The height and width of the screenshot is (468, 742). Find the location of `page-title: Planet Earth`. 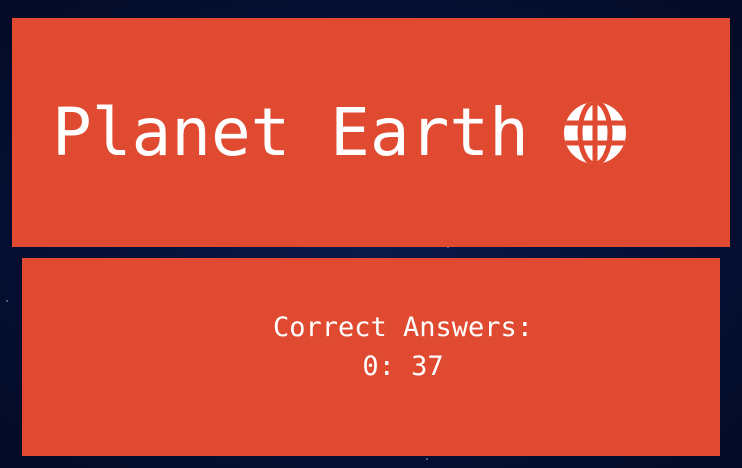

page-title: Planet Earth is located at coordinates (290, 132).